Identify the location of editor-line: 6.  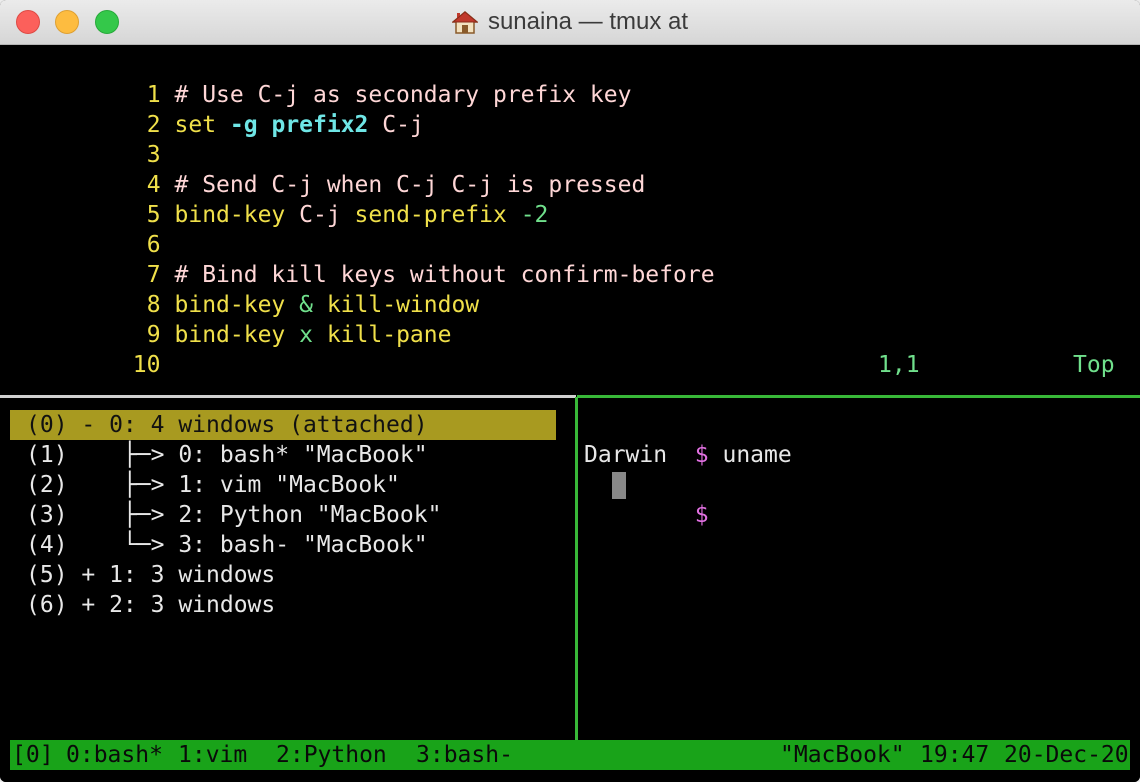
(98, 229).